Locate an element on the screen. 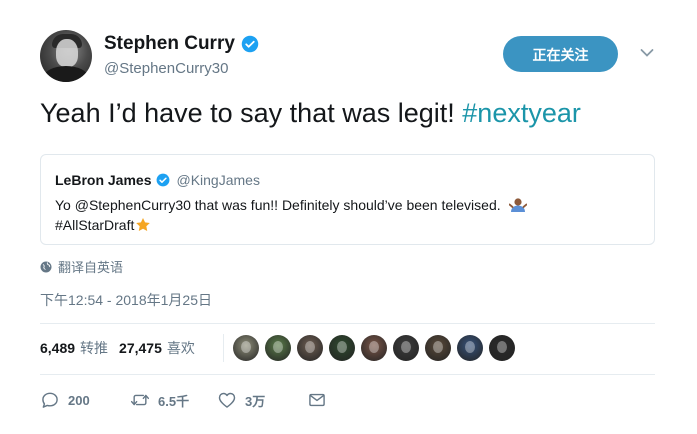 The width and height of the screenshot is (697, 434). globe-icon is located at coordinates (46, 266).